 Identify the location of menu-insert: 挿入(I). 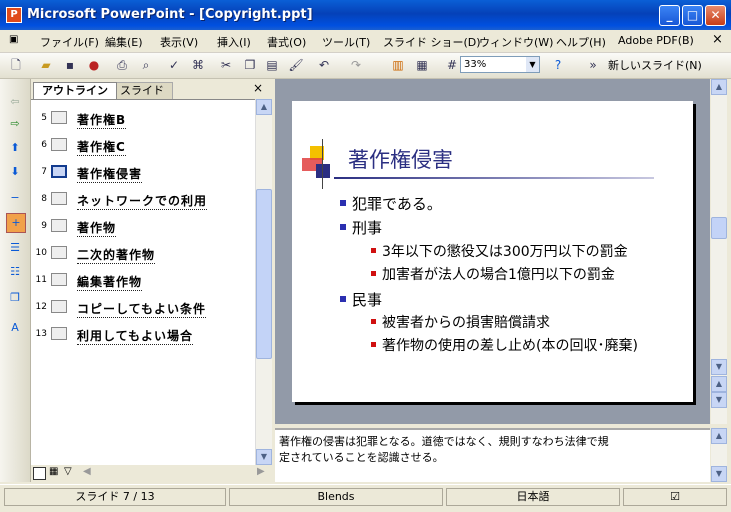
(234, 42).